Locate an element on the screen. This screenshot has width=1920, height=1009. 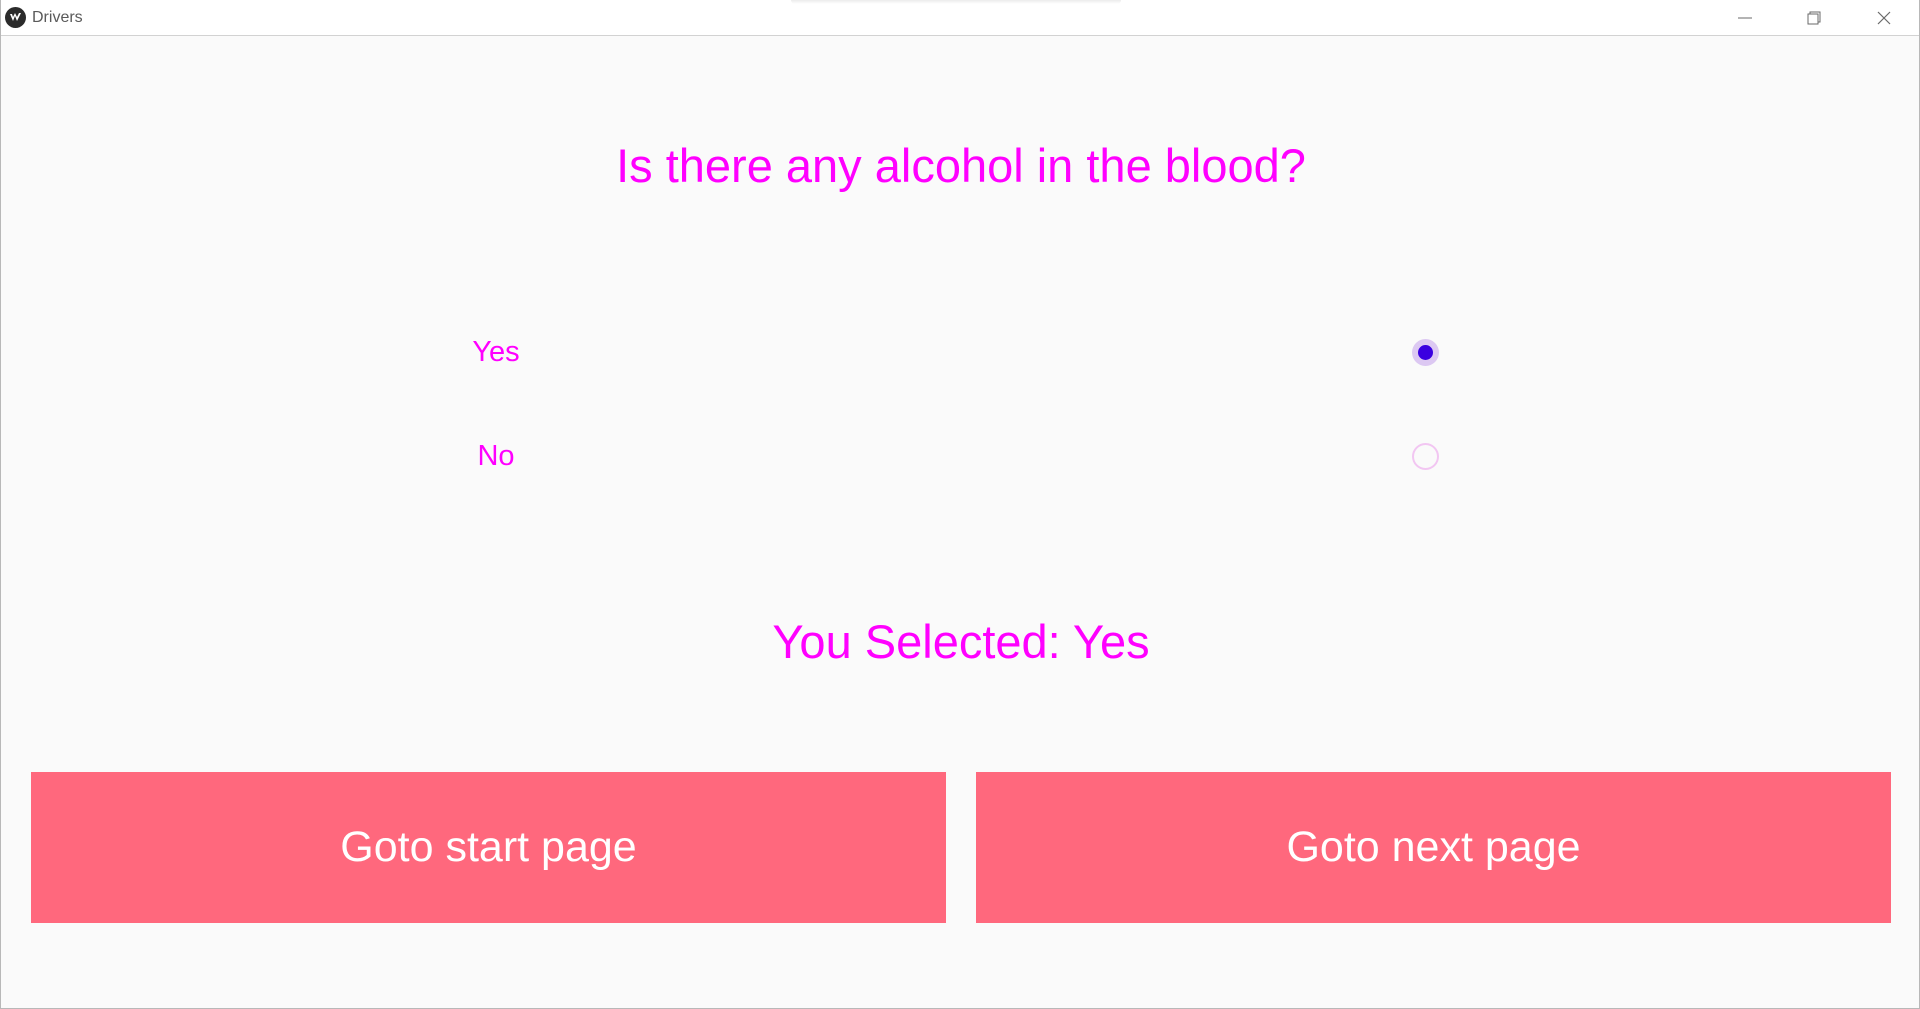
option-yes-radio is located at coordinates (1425, 352).